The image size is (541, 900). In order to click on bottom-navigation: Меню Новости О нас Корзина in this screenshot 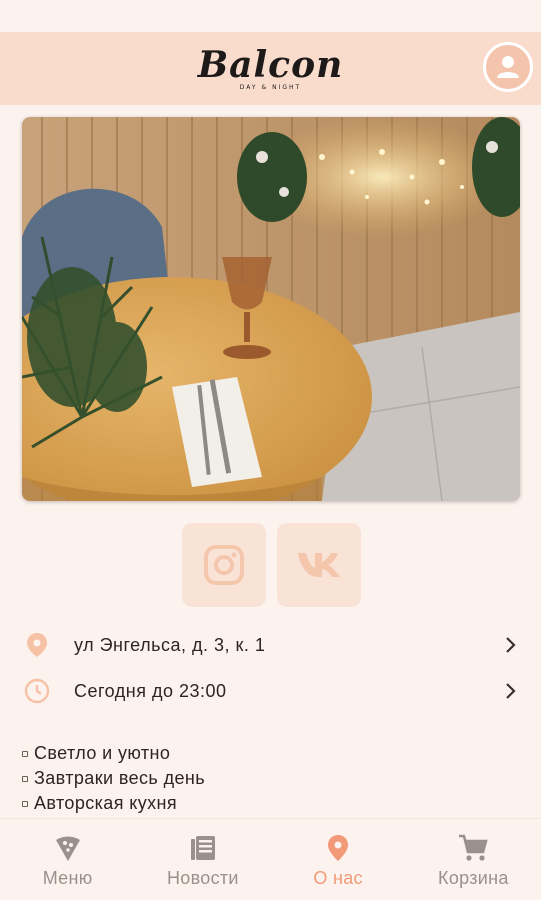, I will do `click(270, 859)`.